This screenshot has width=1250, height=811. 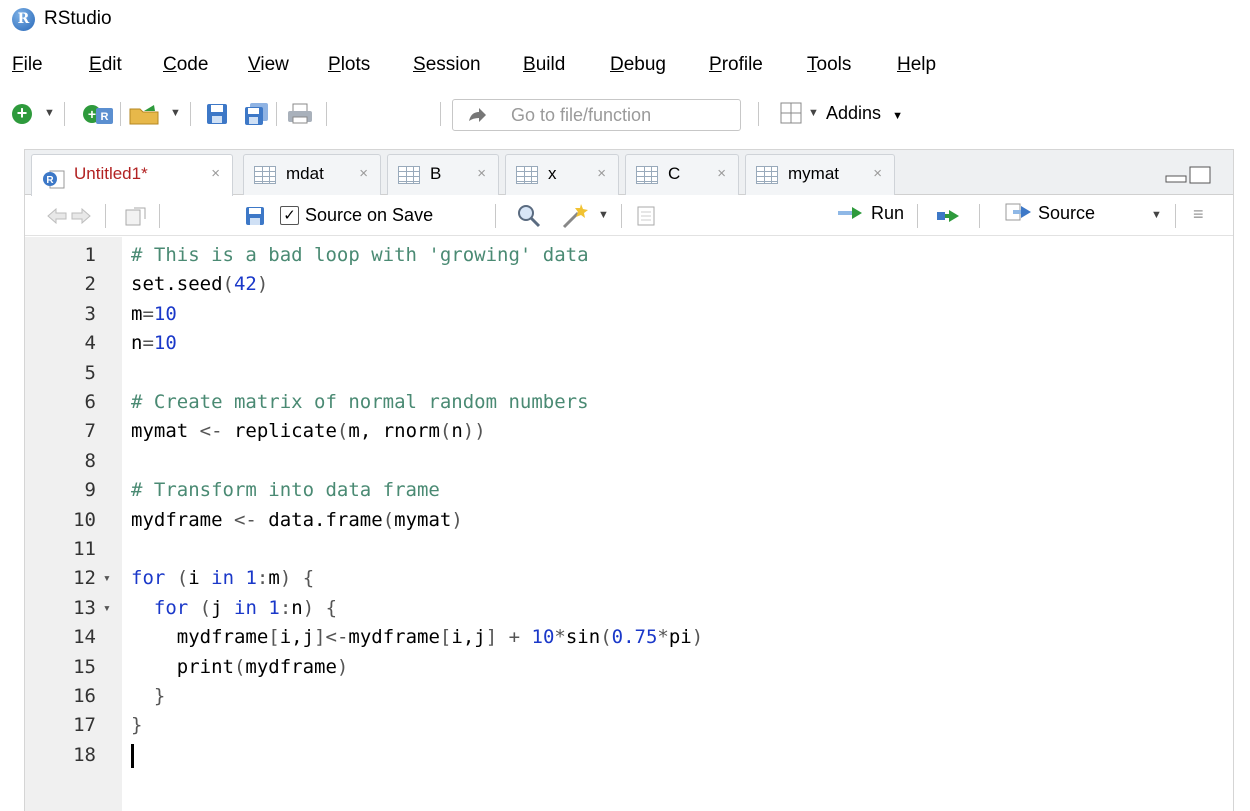 I want to click on code-line: 15 print(mydframe), so click(x=629, y=667).